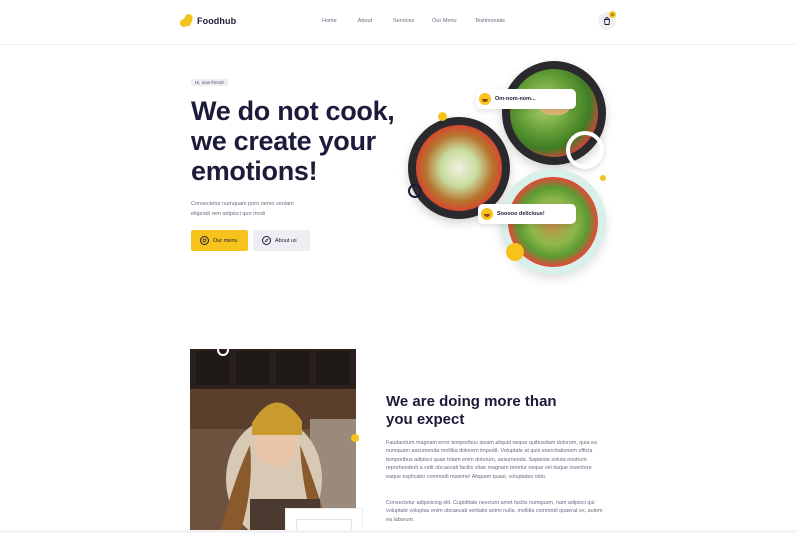  I want to click on our-menu-button: Our menu, so click(219, 240).